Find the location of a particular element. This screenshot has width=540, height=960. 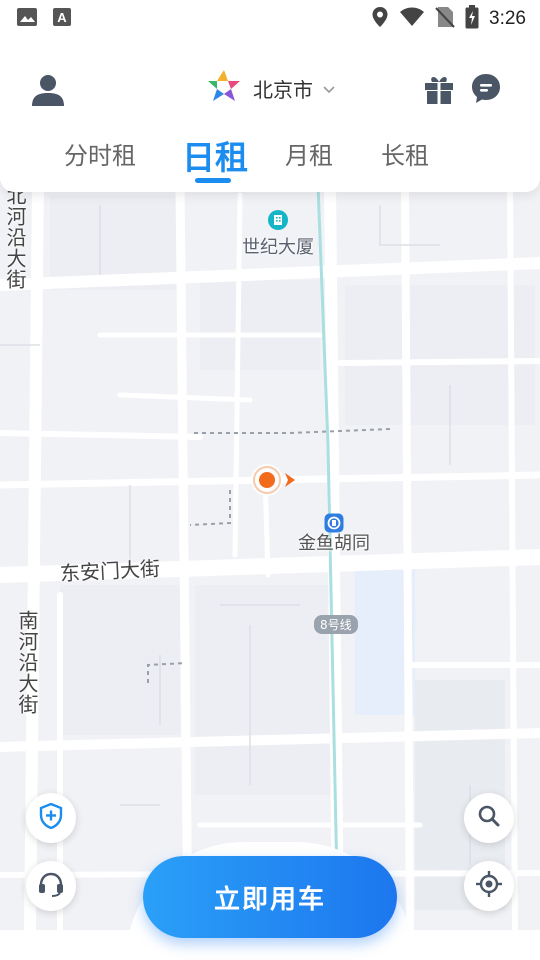

shield-plus-icon is located at coordinates (51, 817).